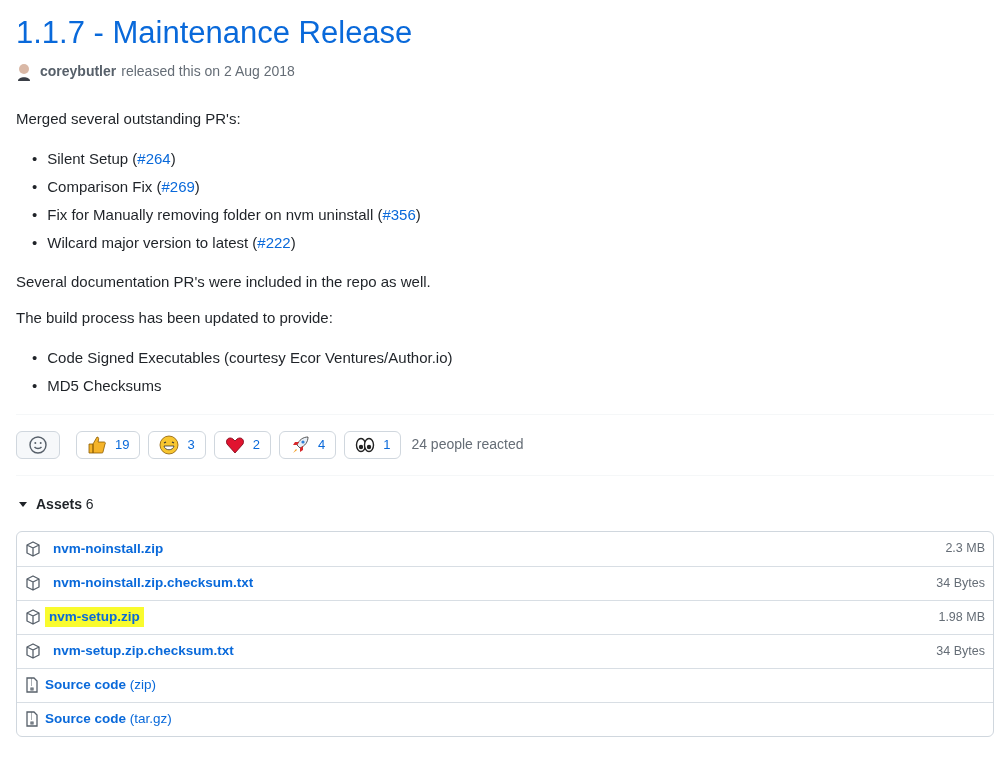 Image resolution: width=1006 pixels, height=759 pixels. I want to click on release-title: 1.1.7 - Maintenance Release, so click(505, 33).